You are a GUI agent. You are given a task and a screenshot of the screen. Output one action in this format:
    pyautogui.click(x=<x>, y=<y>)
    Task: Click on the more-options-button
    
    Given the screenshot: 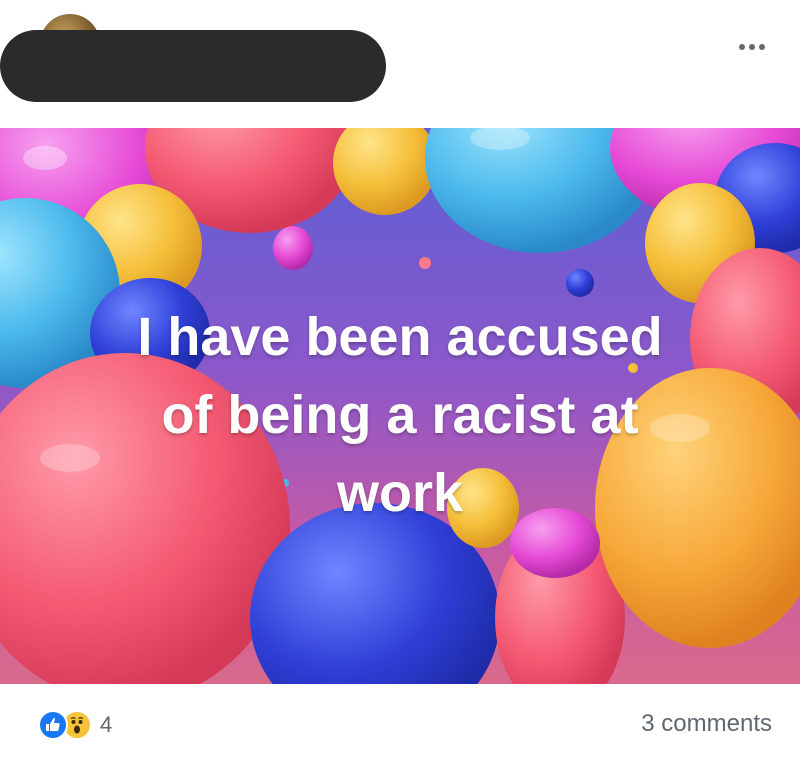 What is the action you would take?
    pyautogui.click(x=752, y=47)
    